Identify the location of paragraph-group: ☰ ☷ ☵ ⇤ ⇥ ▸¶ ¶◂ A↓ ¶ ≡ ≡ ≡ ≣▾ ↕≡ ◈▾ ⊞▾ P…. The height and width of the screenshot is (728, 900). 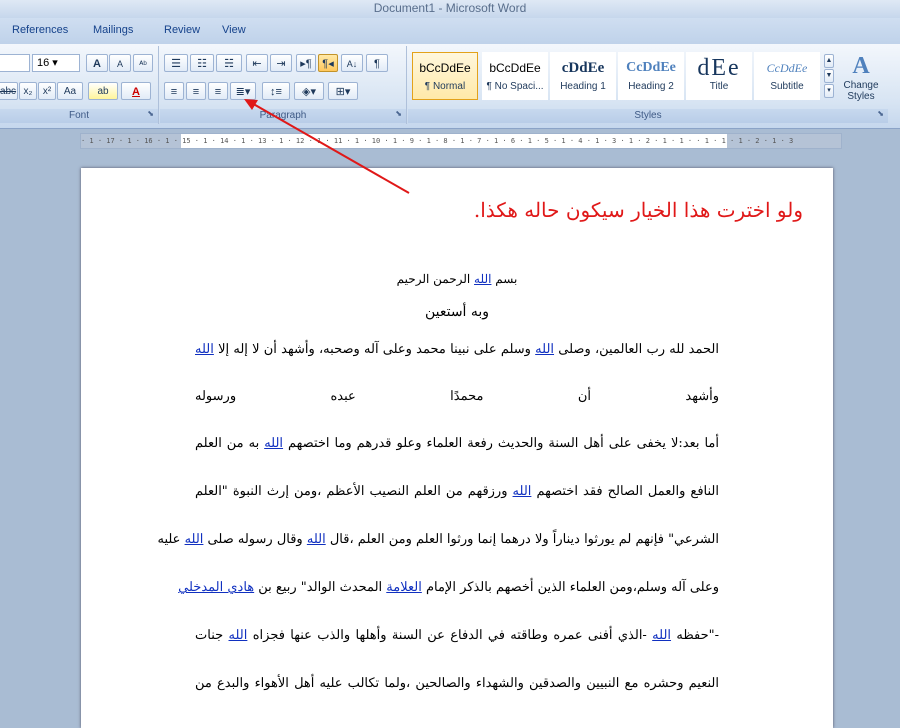
(283, 85).